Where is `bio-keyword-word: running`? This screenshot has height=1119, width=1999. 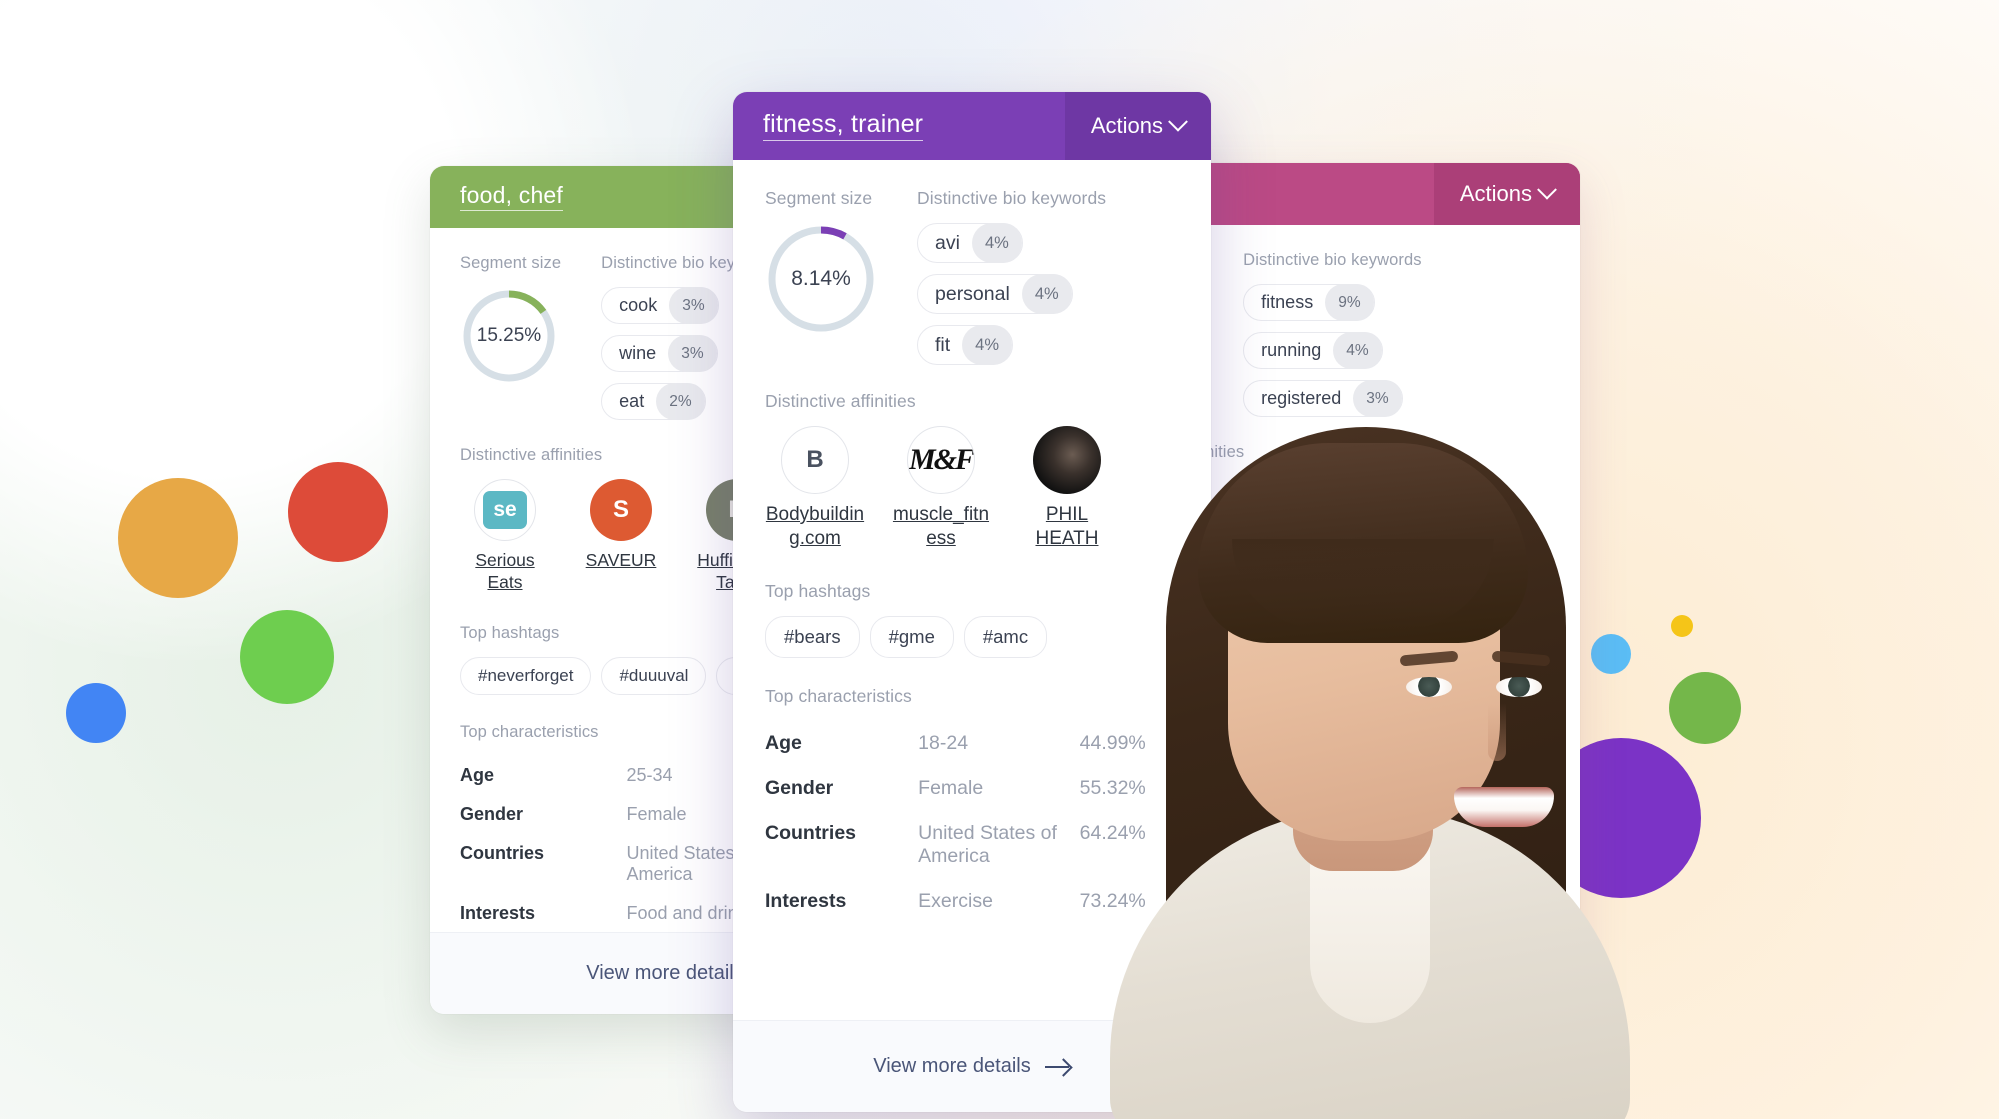
bio-keyword-word: running is located at coordinates (1291, 350).